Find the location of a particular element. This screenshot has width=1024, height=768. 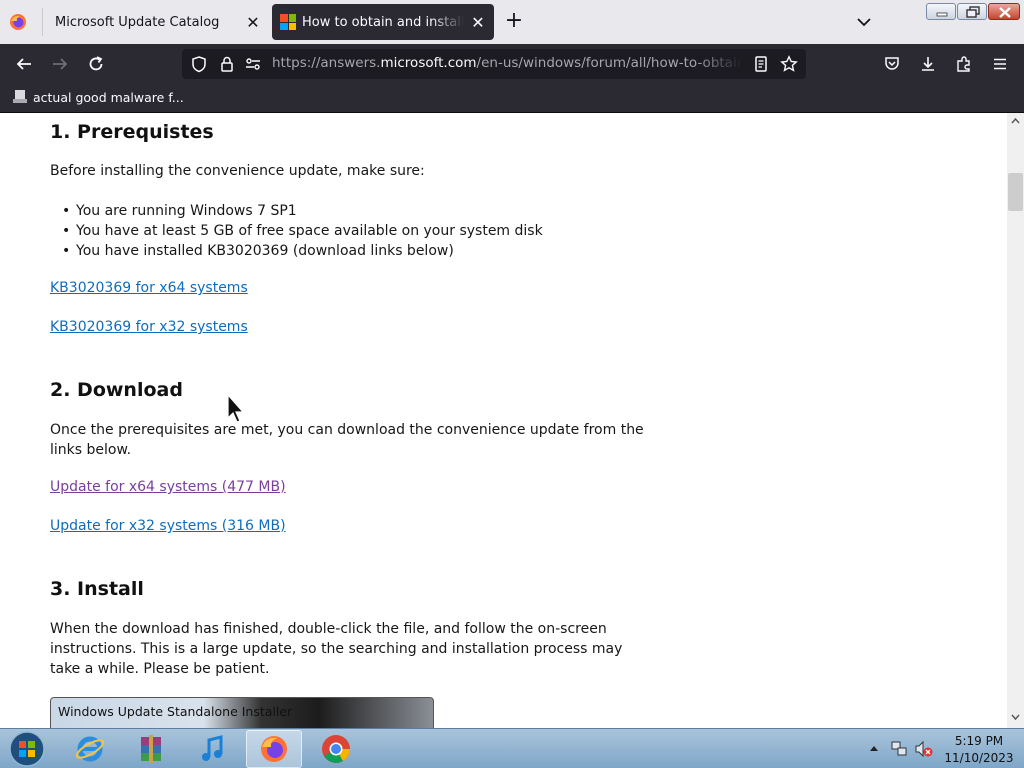

network-icon is located at coordinates (899, 749).